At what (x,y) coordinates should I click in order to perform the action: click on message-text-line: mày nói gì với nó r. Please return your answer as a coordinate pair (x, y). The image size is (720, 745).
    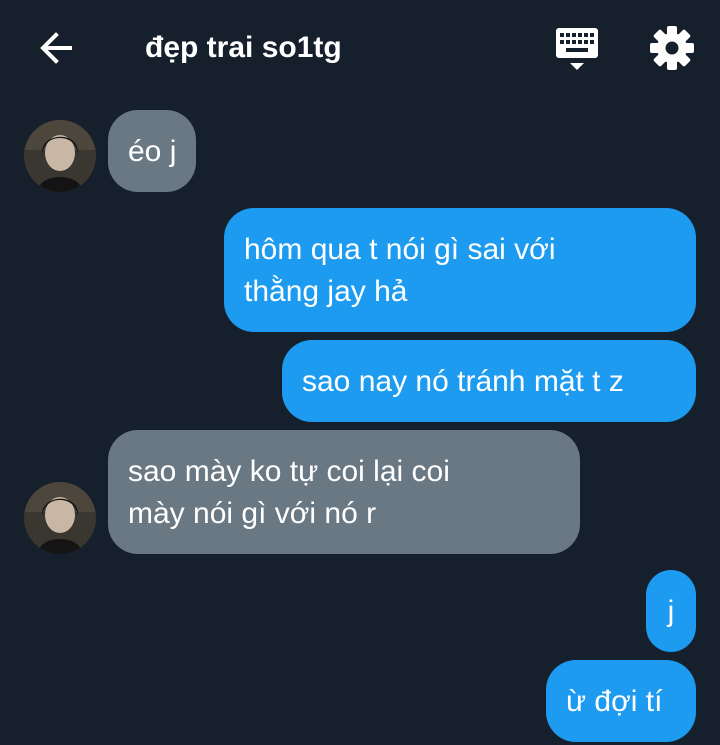
    Looking at the image, I should click on (252, 513).